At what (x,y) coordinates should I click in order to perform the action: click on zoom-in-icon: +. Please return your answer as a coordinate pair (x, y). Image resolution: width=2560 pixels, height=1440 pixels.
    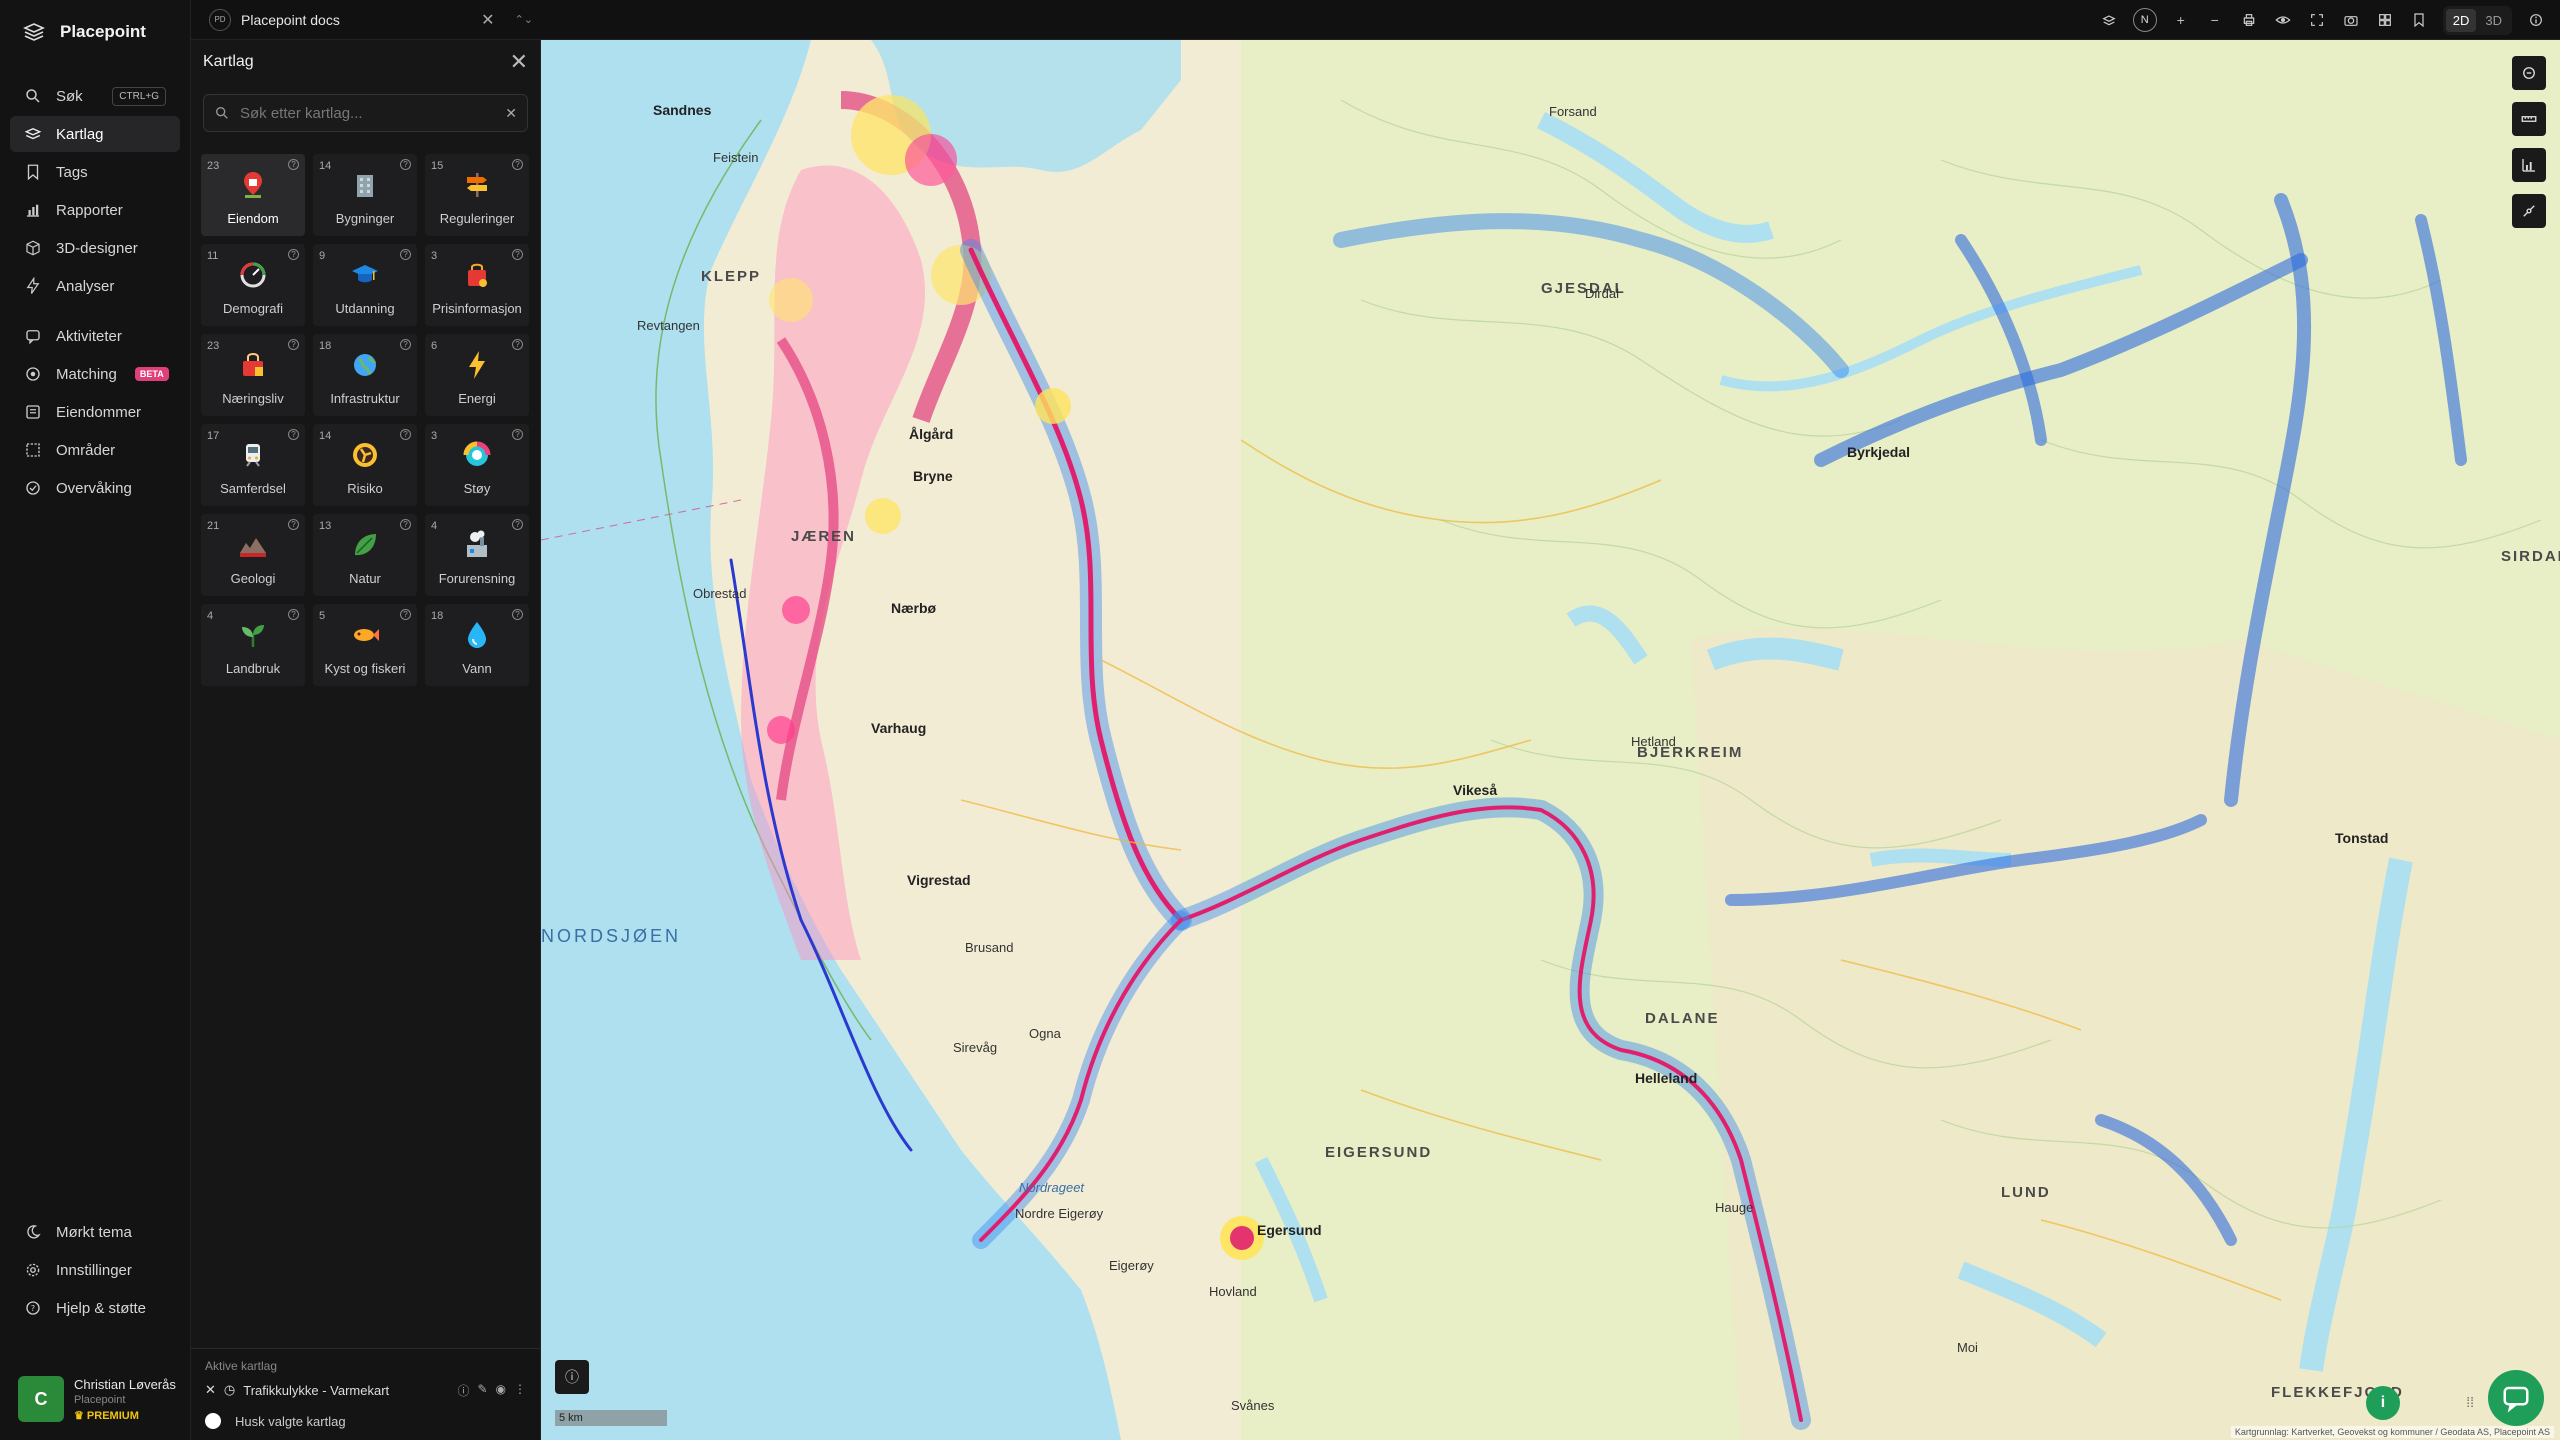
    Looking at the image, I should click on (2181, 20).